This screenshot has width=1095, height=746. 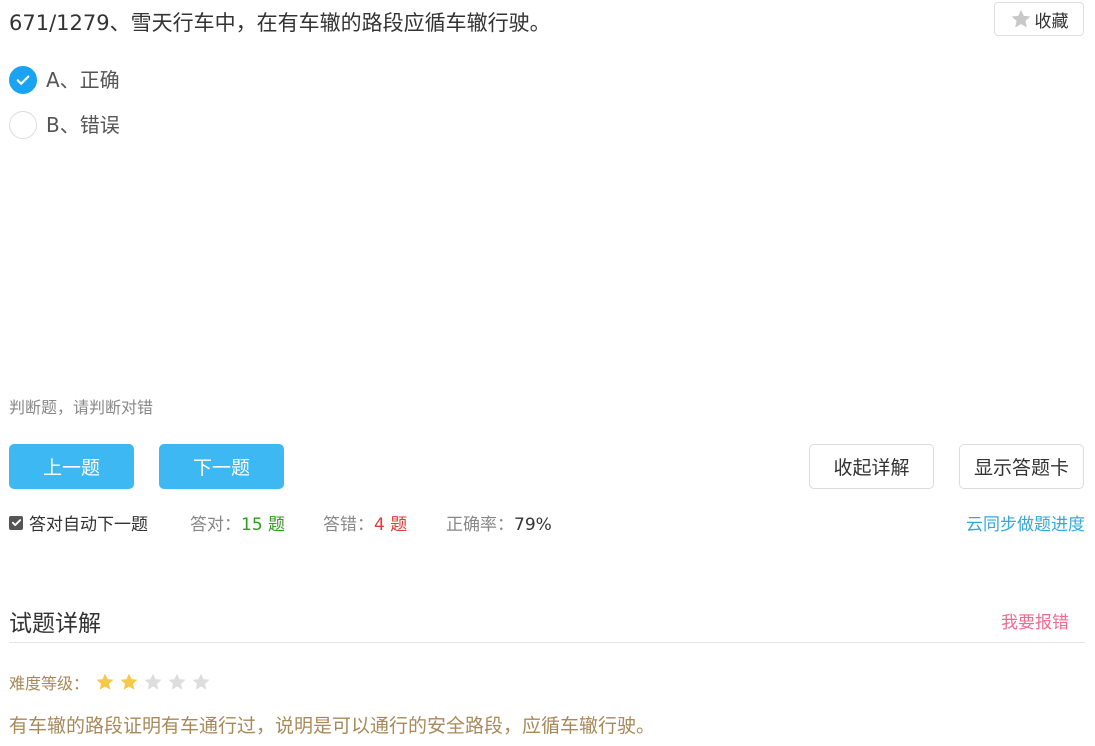 I want to click on difficulty-rating: 难度等级：, so click(x=110, y=682).